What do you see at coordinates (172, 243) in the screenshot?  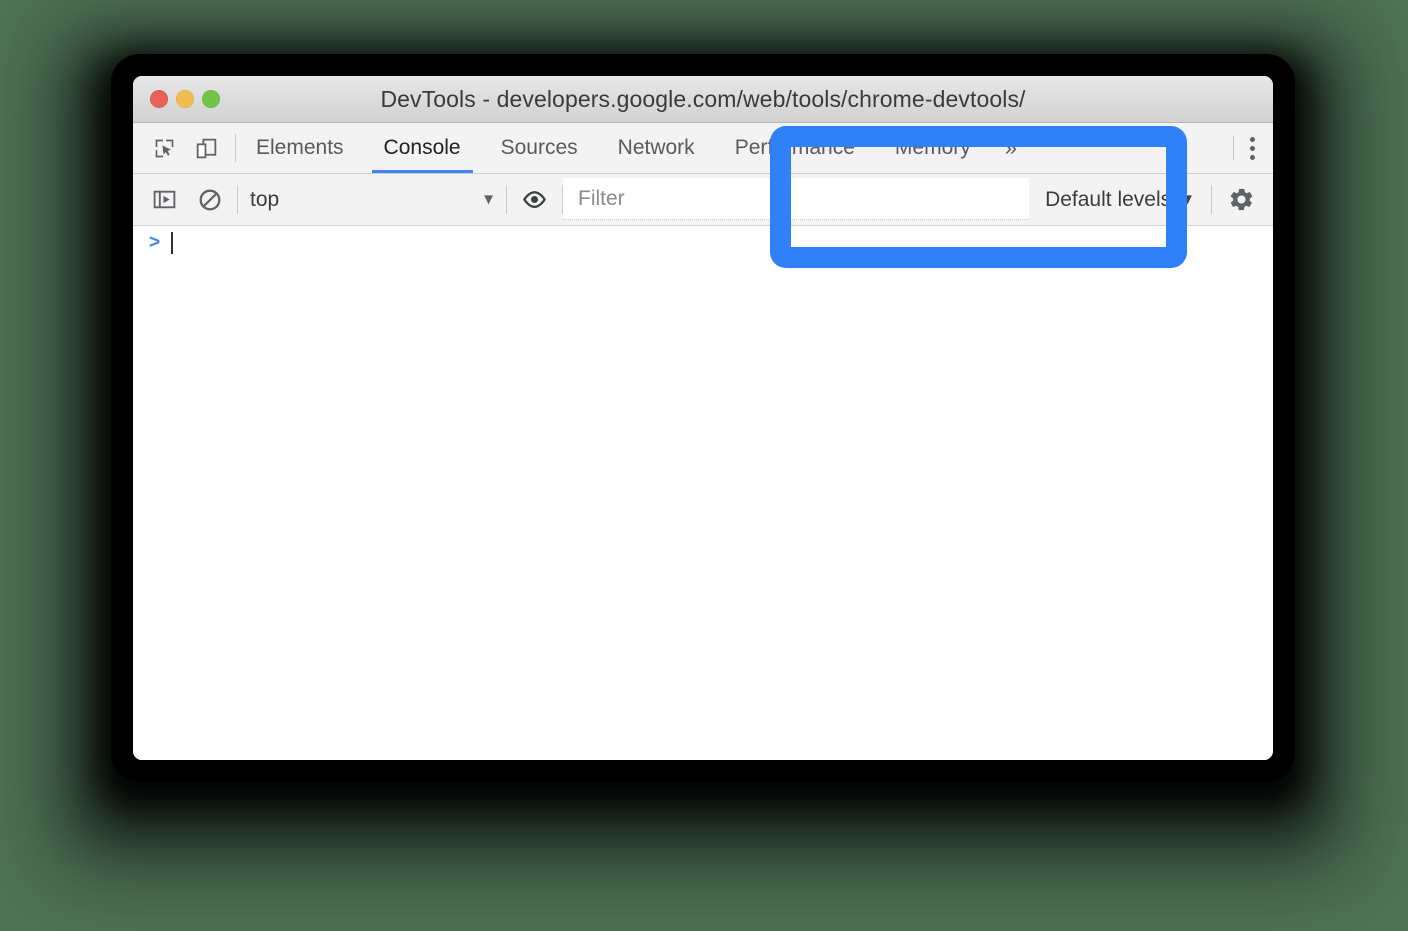 I see `console-text-caret` at bounding box center [172, 243].